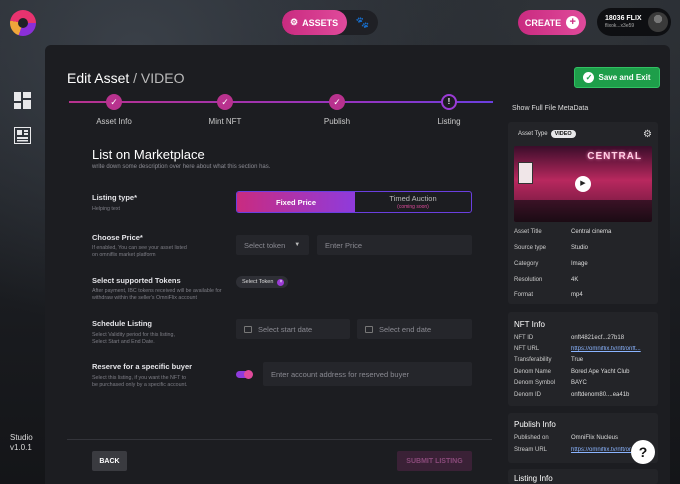  Describe the element at coordinates (600, 395) in the screenshot. I see `nft-value: onftdenom80....ea41b` at that location.